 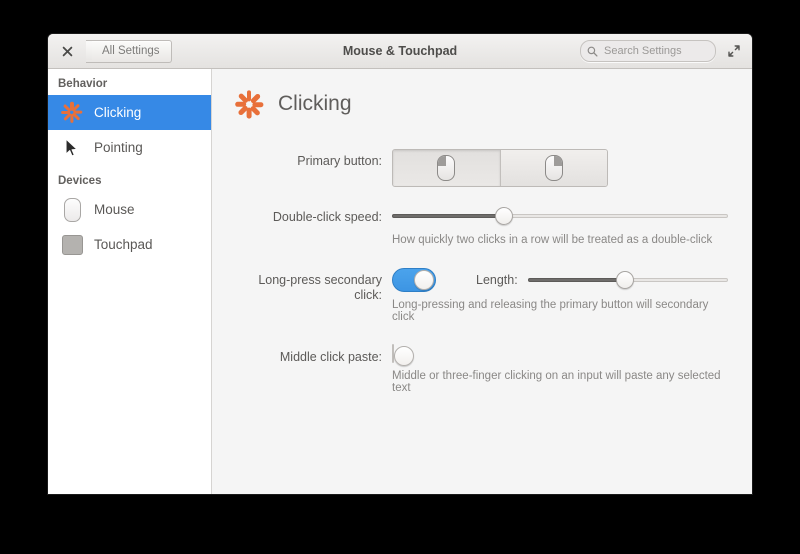 What do you see at coordinates (118, 147) in the screenshot?
I see `sidebar-item-label-pointing: Pointing` at bounding box center [118, 147].